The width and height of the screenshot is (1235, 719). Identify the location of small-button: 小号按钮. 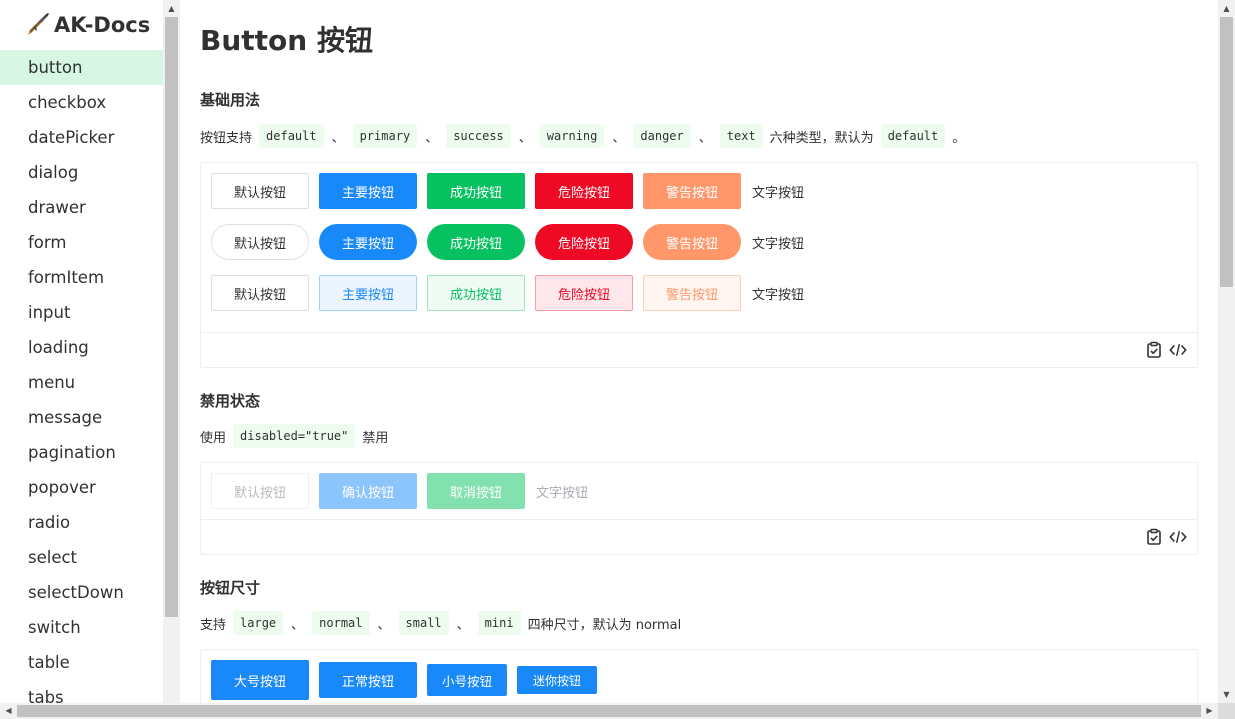
(467, 680).